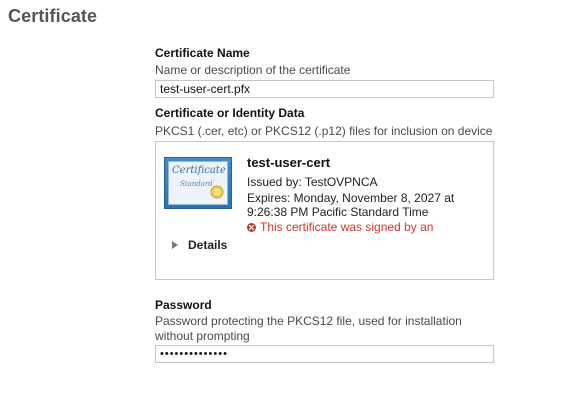 The image size is (584, 405). I want to click on password-label: Password, so click(183, 305).